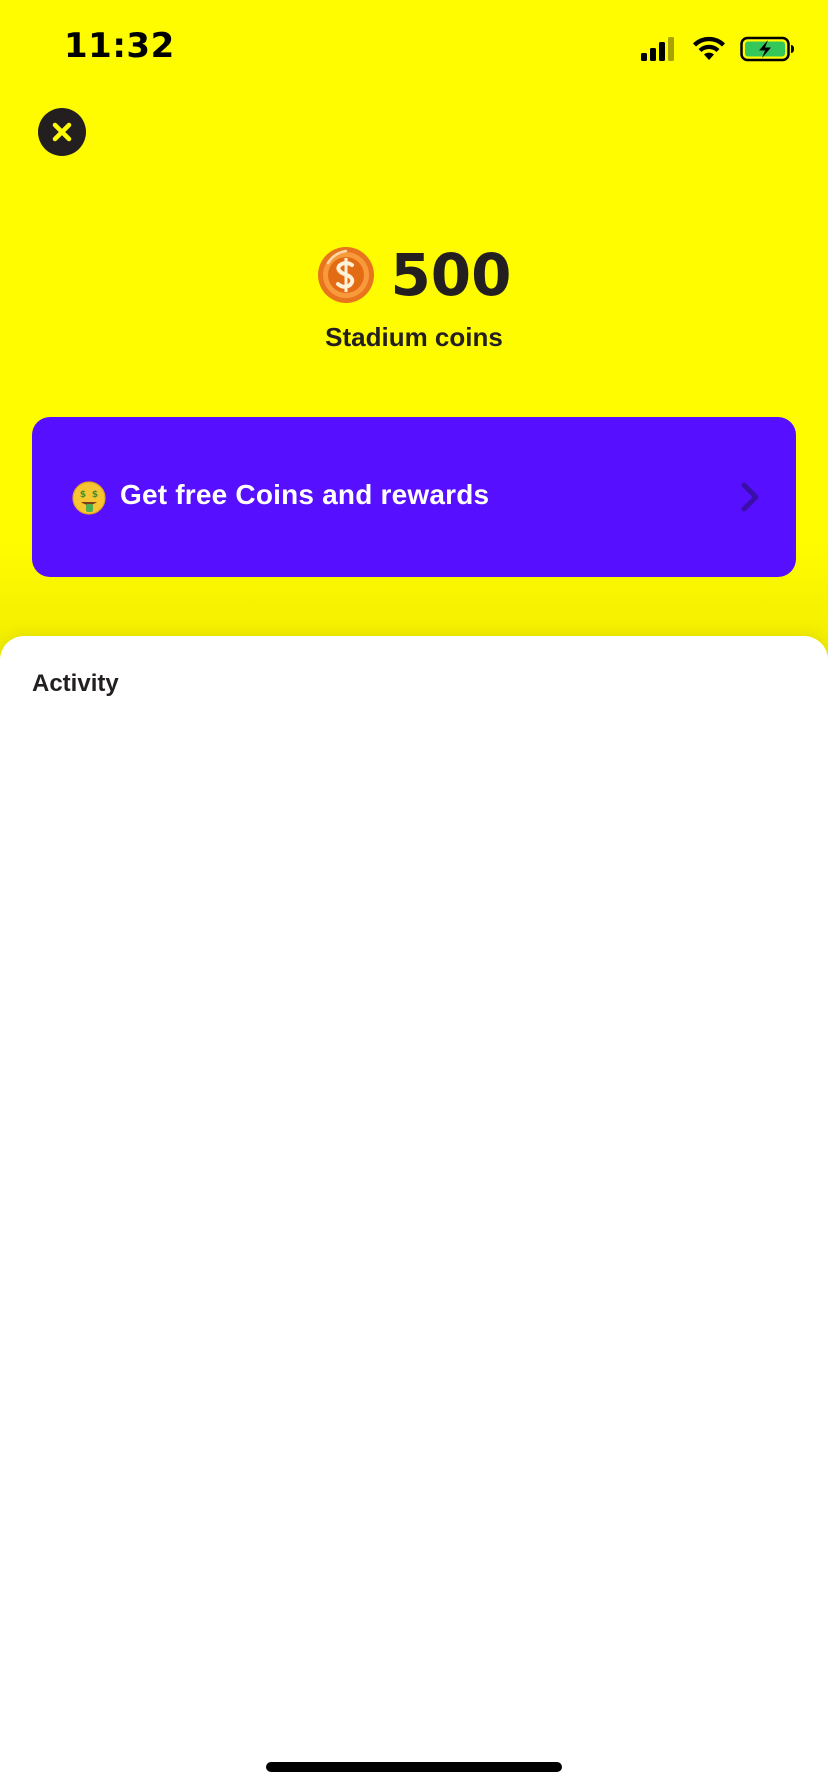 This screenshot has width=828, height=1792. What do you see at coordinates (119, 46) in the screenshot?
I see `status-time: 11:32` at bounding box center [119, 46].